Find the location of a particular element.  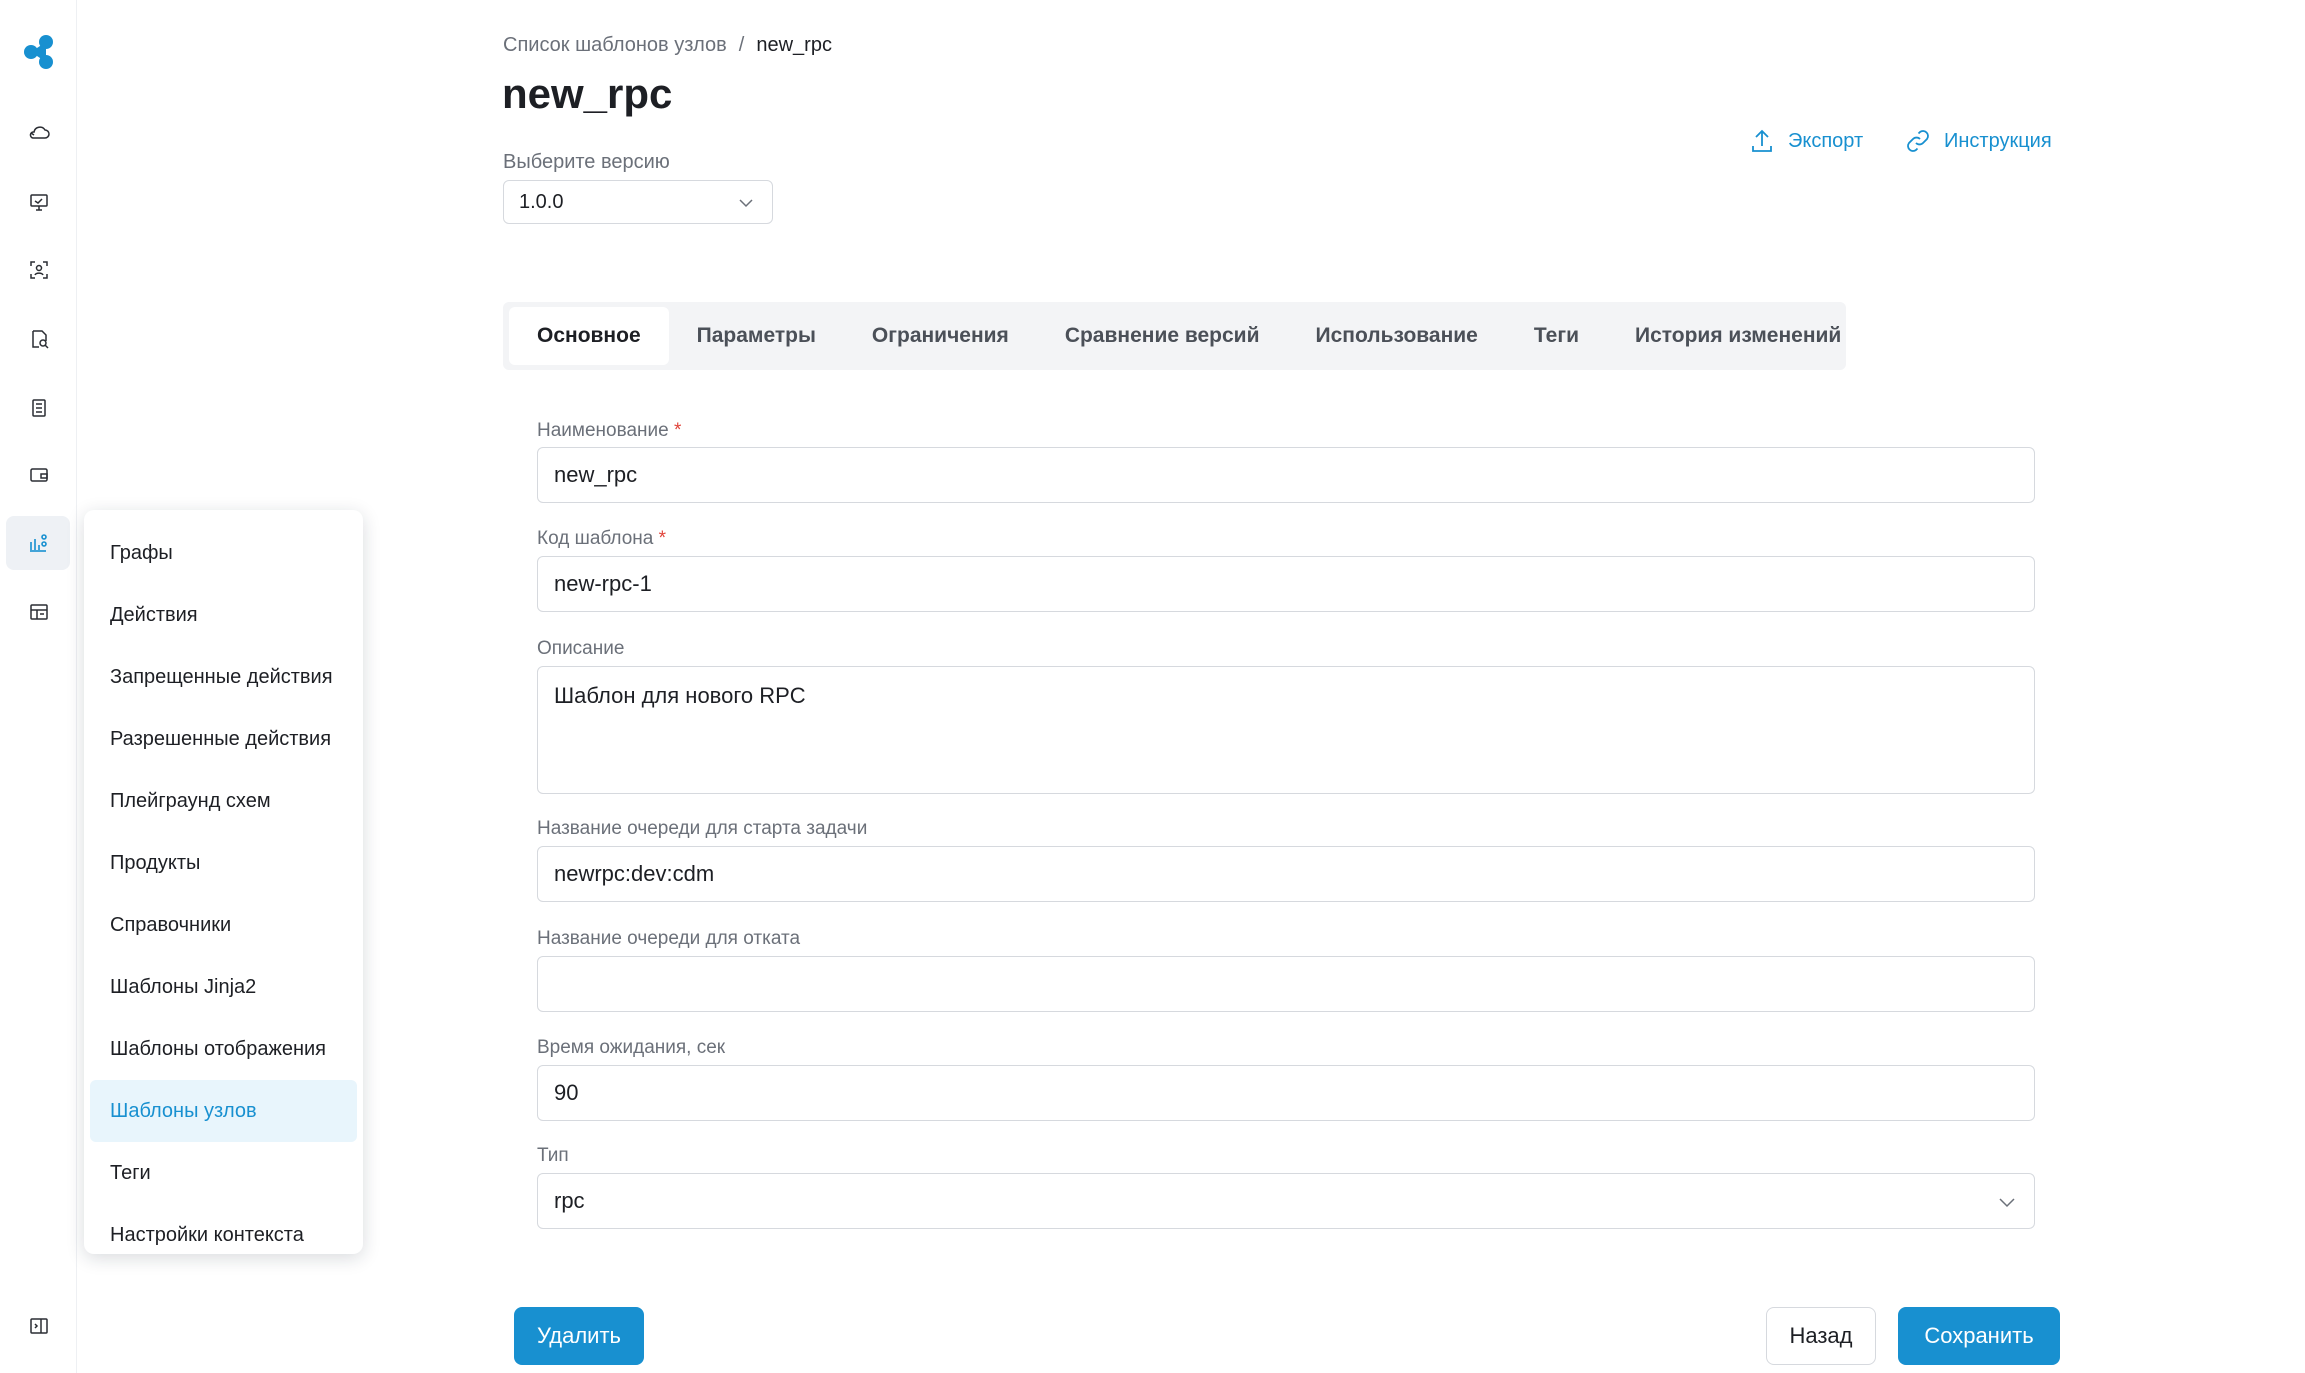

version-label: Выберите версию is located at coordinates (586, 162).